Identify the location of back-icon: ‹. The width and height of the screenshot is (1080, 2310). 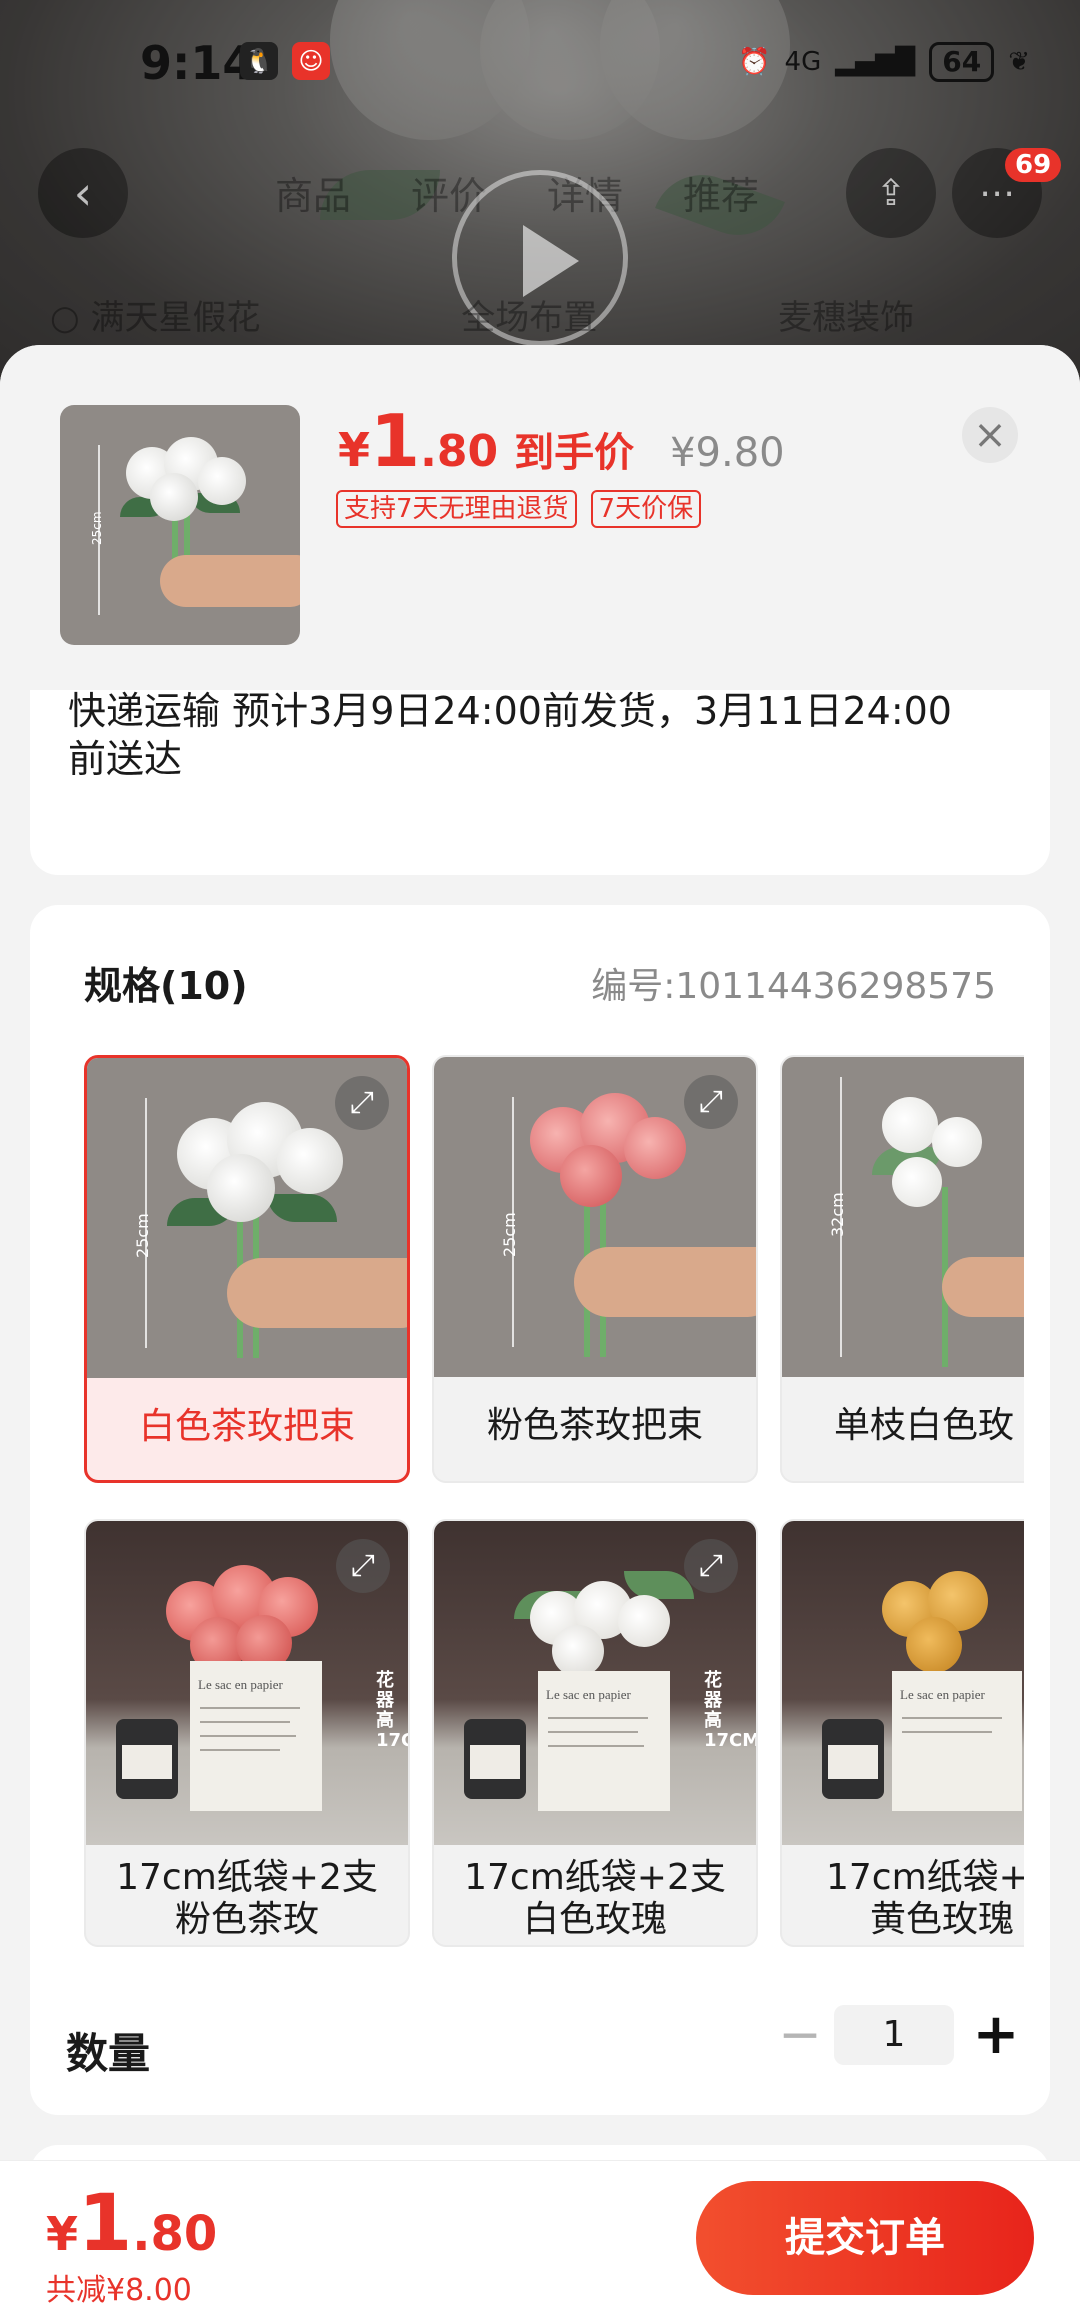
(83, 193).